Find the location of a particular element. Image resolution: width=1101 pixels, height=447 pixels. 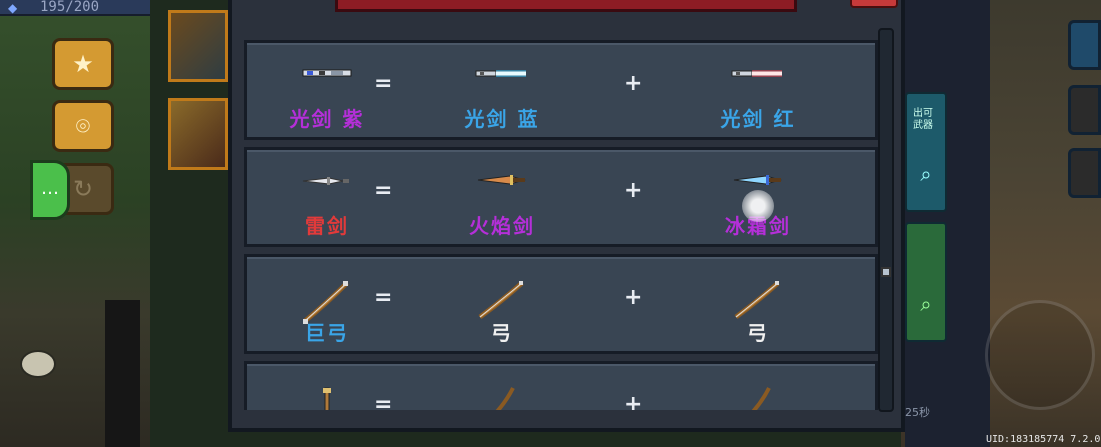

magnifier-icon-green: ⌕ is located at coordinates (926, 306).